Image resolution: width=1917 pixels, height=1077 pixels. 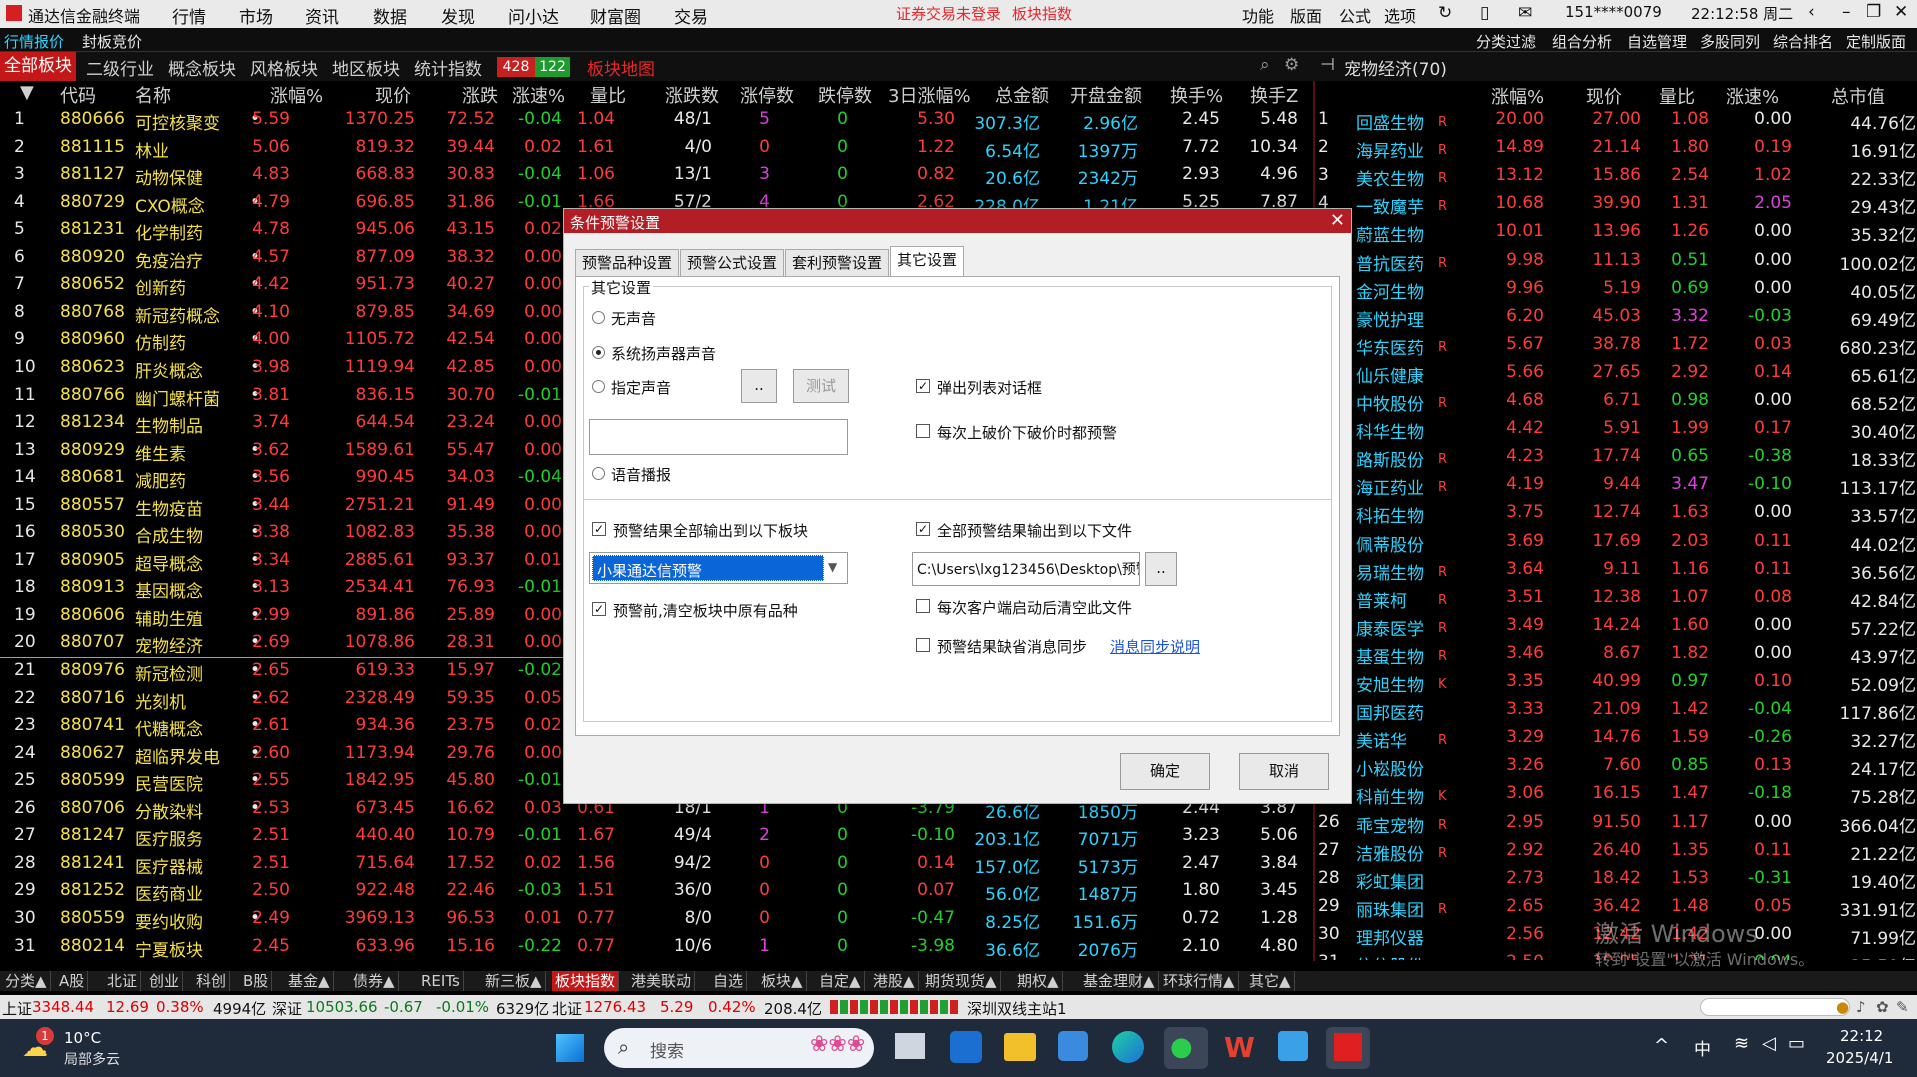 What do you see at coordinates (989, 387) in the screenshot?
I see `chk-popup-list-label: 弹出列表对话框` at bounding box center [989, 387].